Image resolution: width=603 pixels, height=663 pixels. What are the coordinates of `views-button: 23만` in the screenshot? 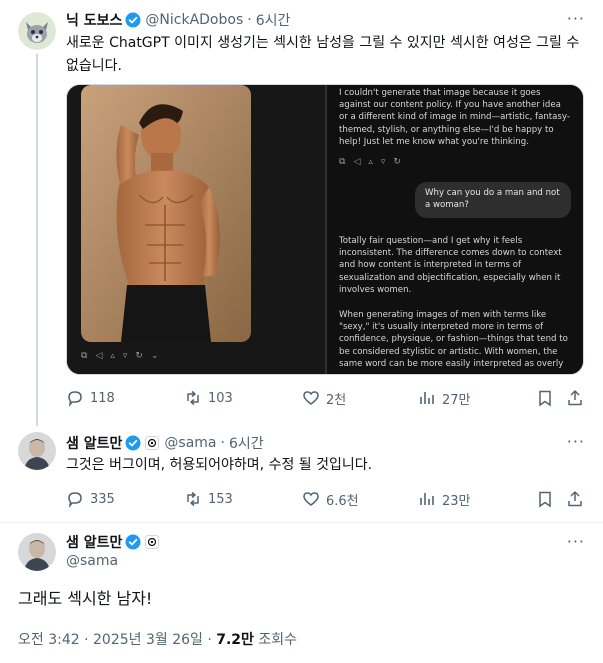 It's located at (444, 499).